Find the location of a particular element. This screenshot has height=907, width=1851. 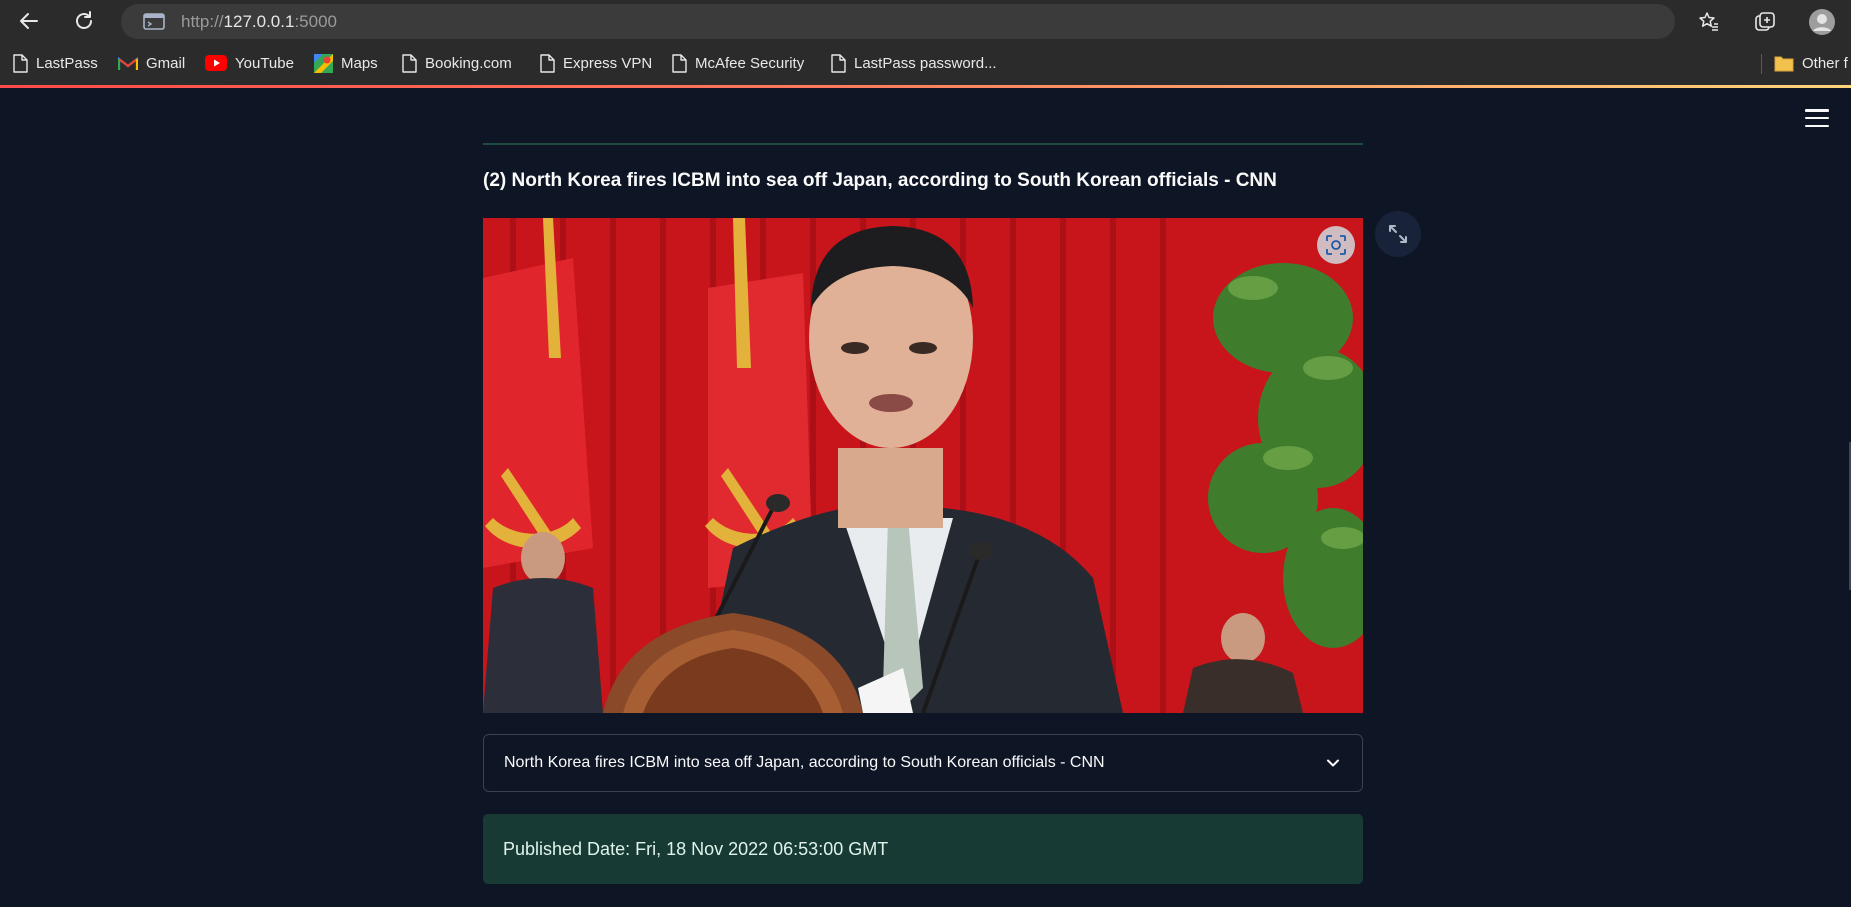

bookmark-label: McAfee Security is located at coordinates (750, 63).